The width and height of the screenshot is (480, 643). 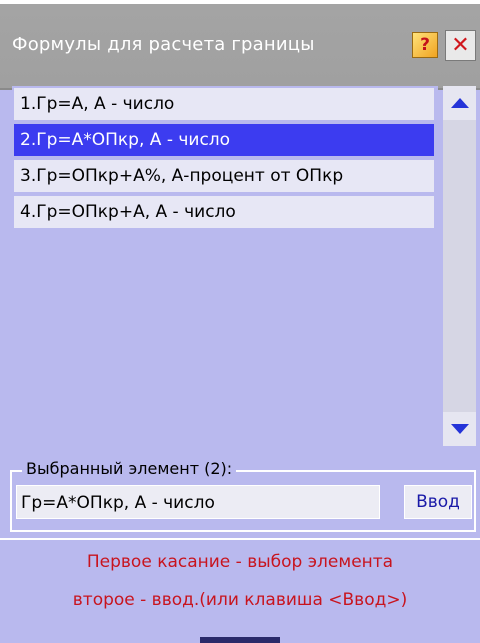 What do you see at coordinates (224, 104) in the screenshot?
I see `list-item-1: 1.Гр=А, А - число` at bounding box center [224, 104].